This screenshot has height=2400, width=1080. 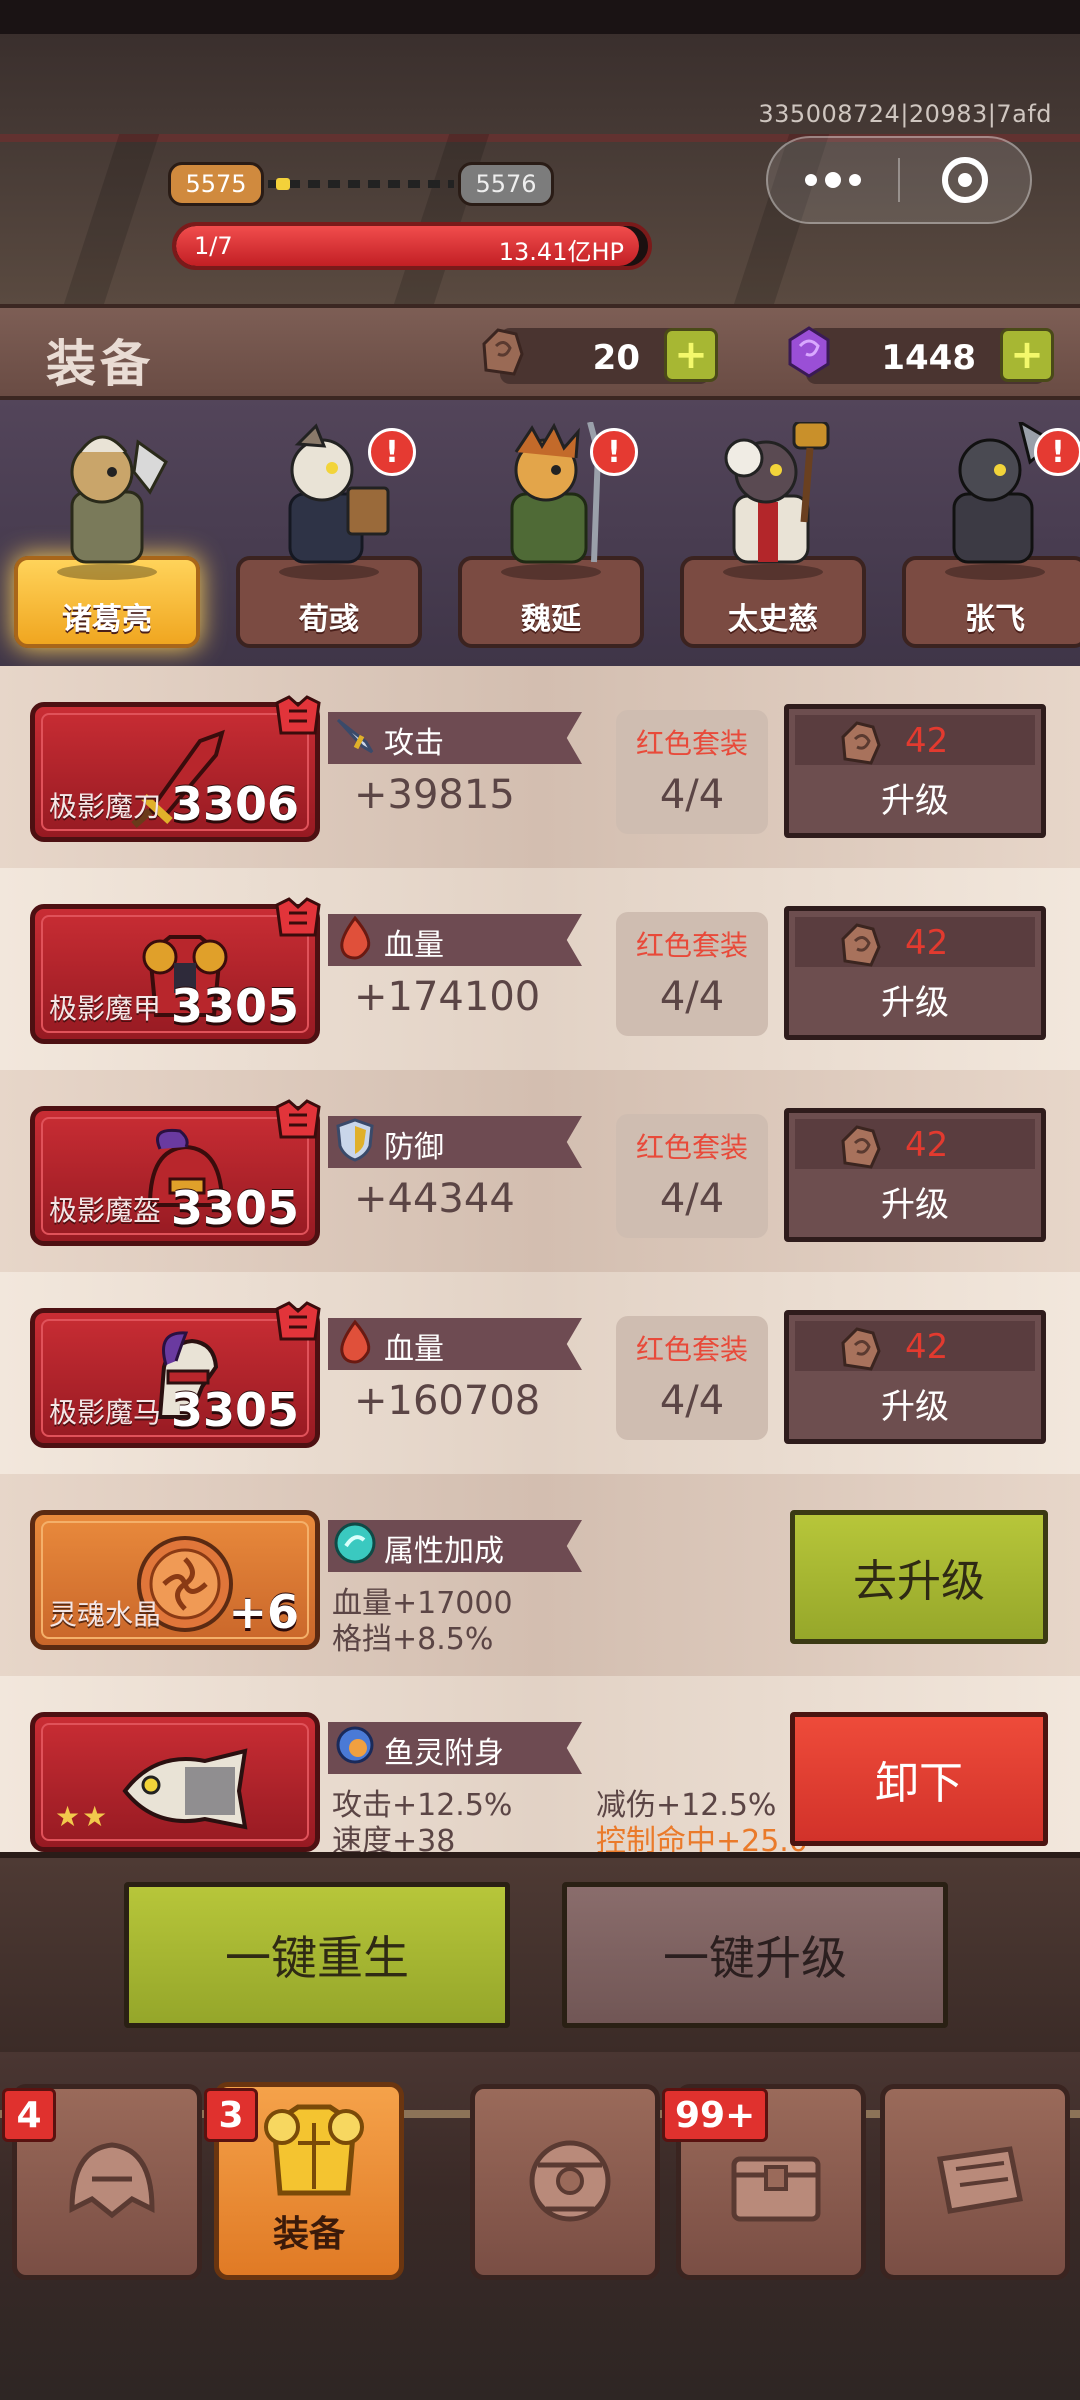 What do you see at coordinates (434, 1199) in the screenshot?
I see `stat-value: +44344` at bounding box center [434, 1199].